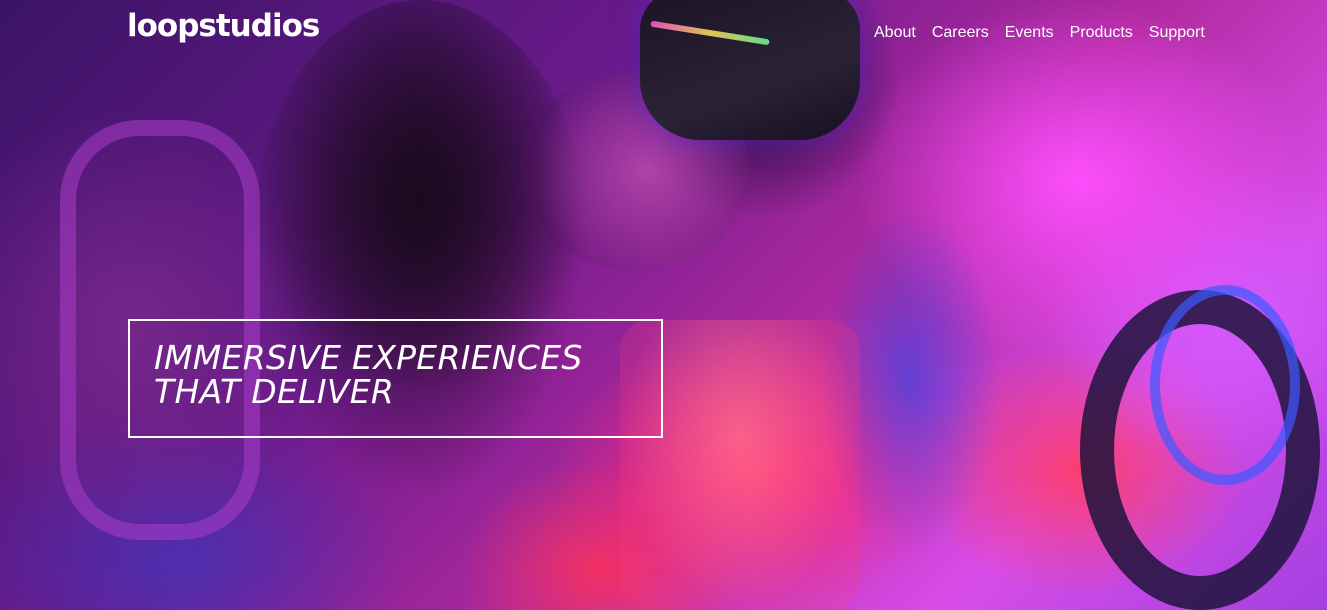 This screenshot has width=1327, height=610. I want to click on steering-wheel-highlight, so click(1225, 385).